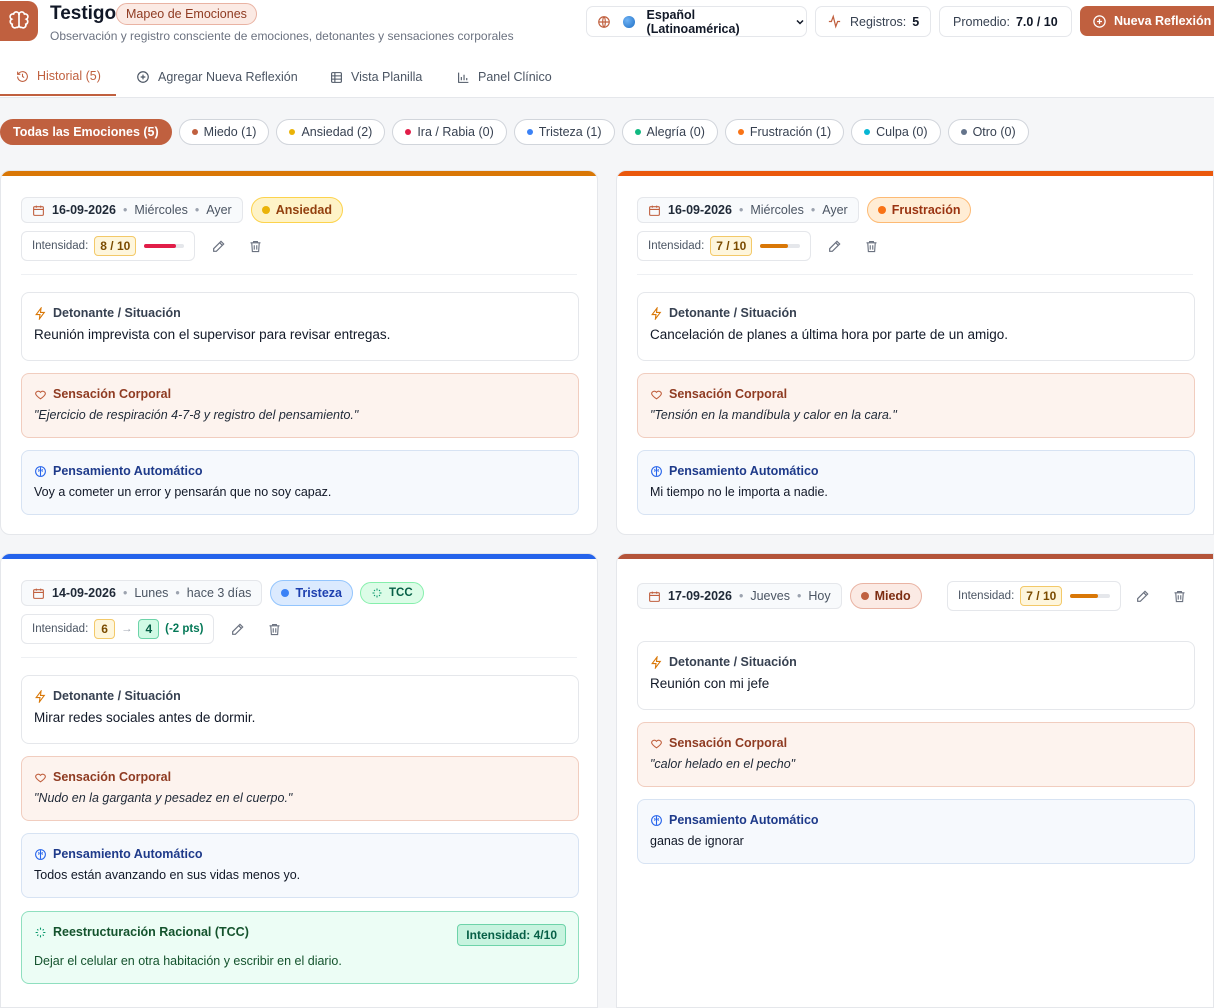 The image size is (1214, 1008). I want to click on filter-all: Todas las Emociones (5), so click(86, 132).